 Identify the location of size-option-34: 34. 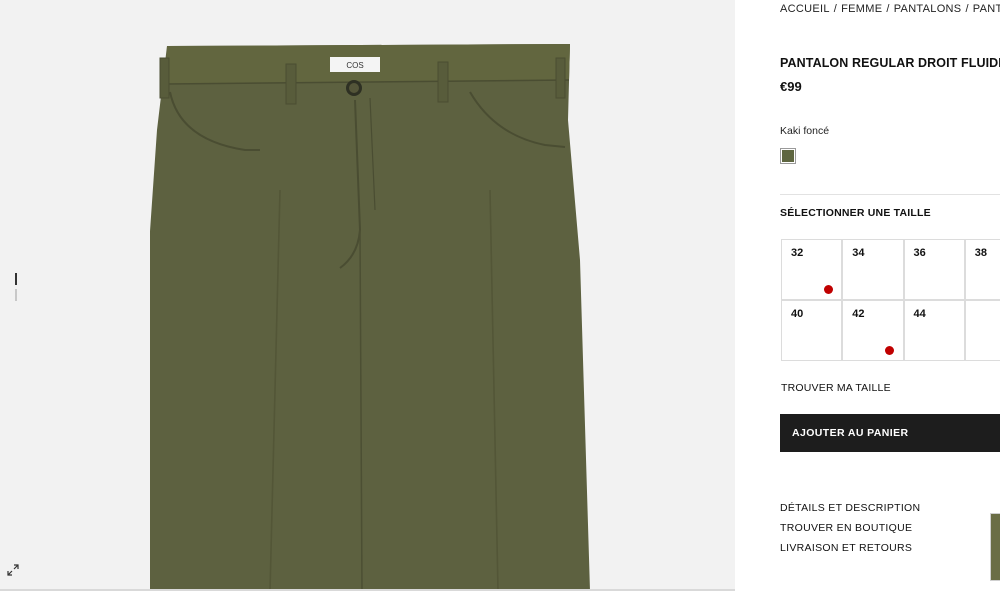
(873, 269).